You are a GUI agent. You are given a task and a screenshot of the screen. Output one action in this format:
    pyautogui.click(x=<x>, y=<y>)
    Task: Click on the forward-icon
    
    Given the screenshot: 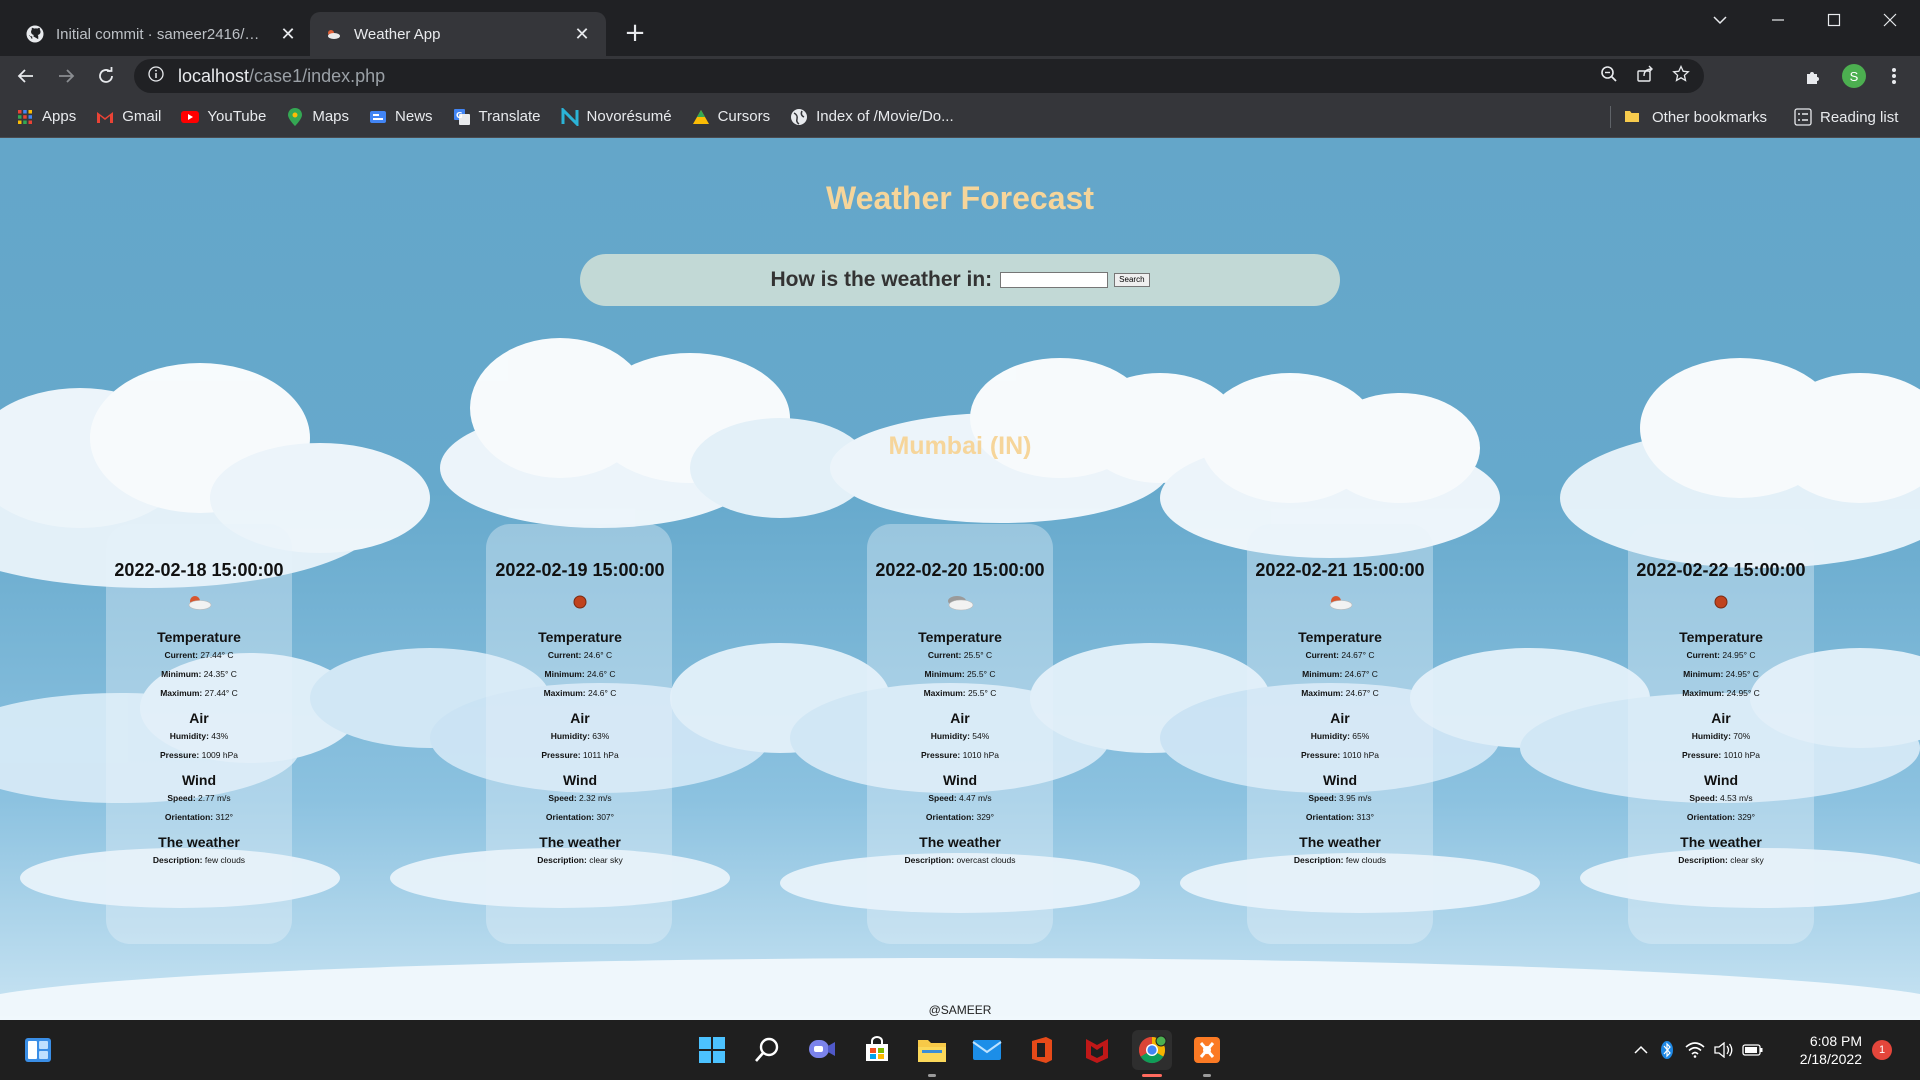 What is the action you would take?
    pyautogui.click(x=66, y=76)
    